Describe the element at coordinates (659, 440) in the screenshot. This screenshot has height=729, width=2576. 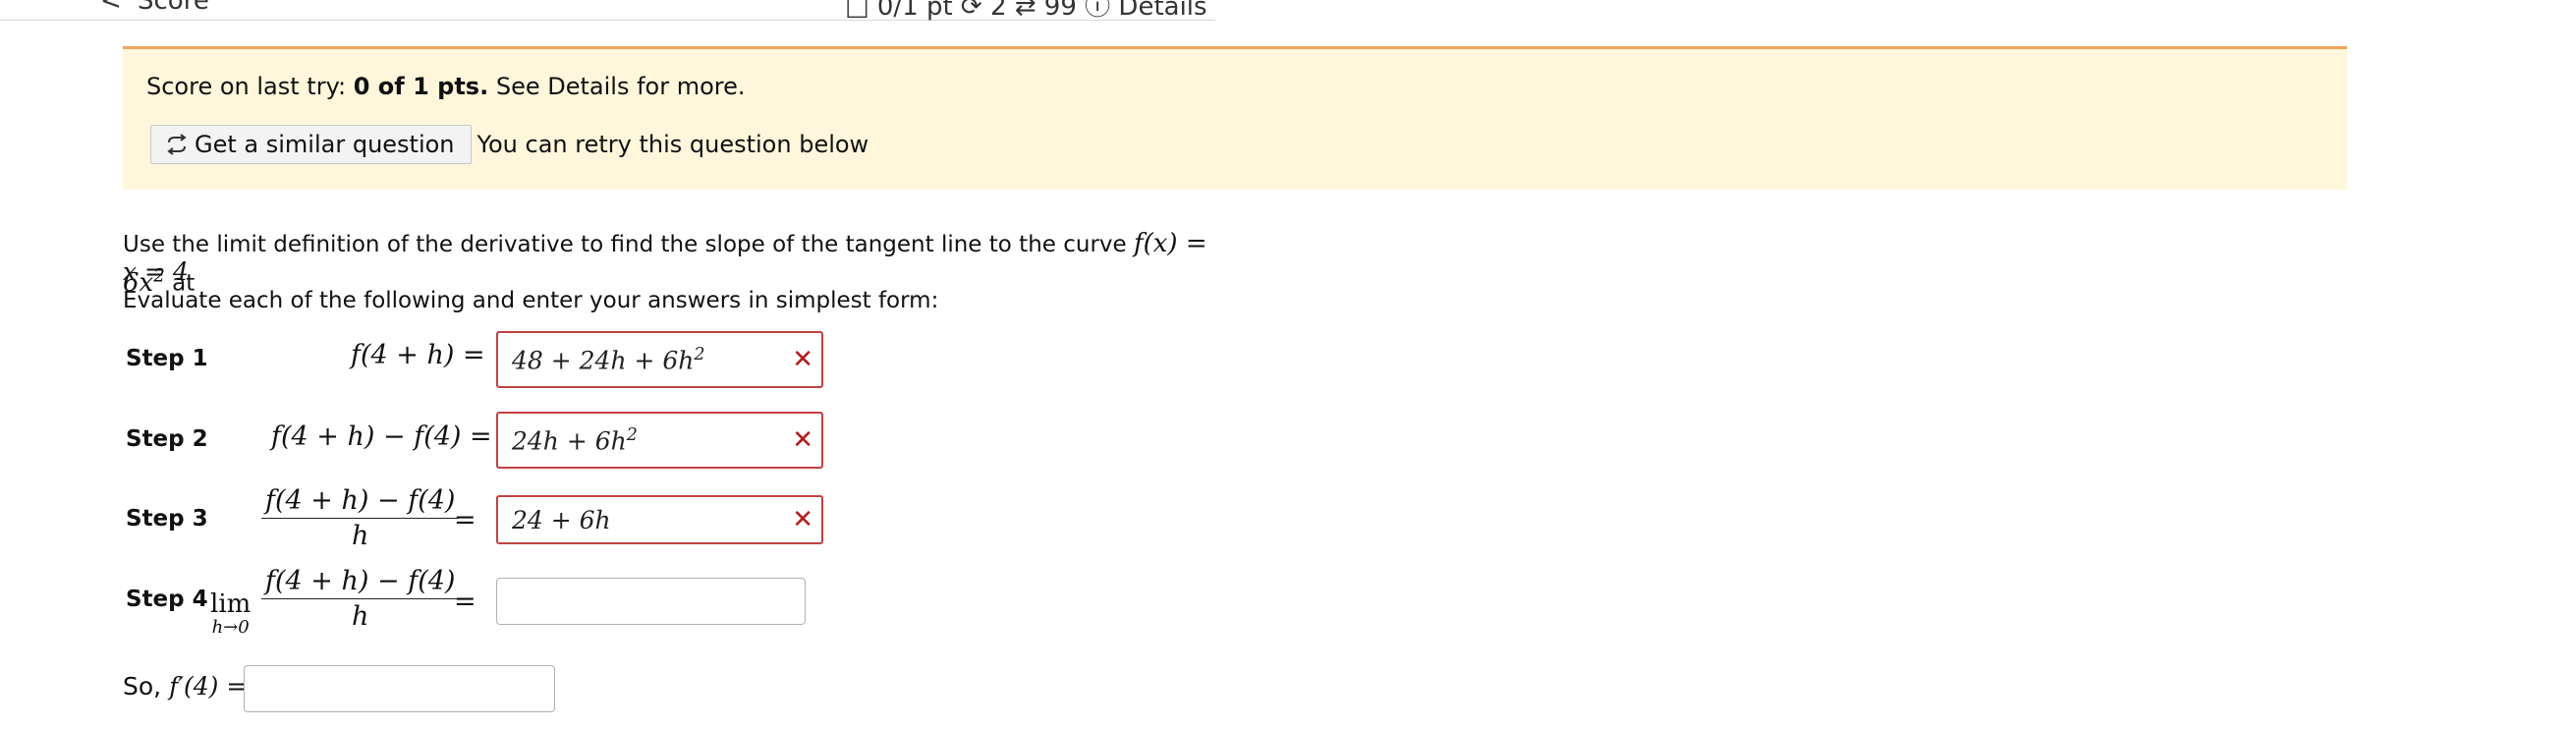
I see `step-2-answer-input: 24h + 6h2 ✕` at that location.